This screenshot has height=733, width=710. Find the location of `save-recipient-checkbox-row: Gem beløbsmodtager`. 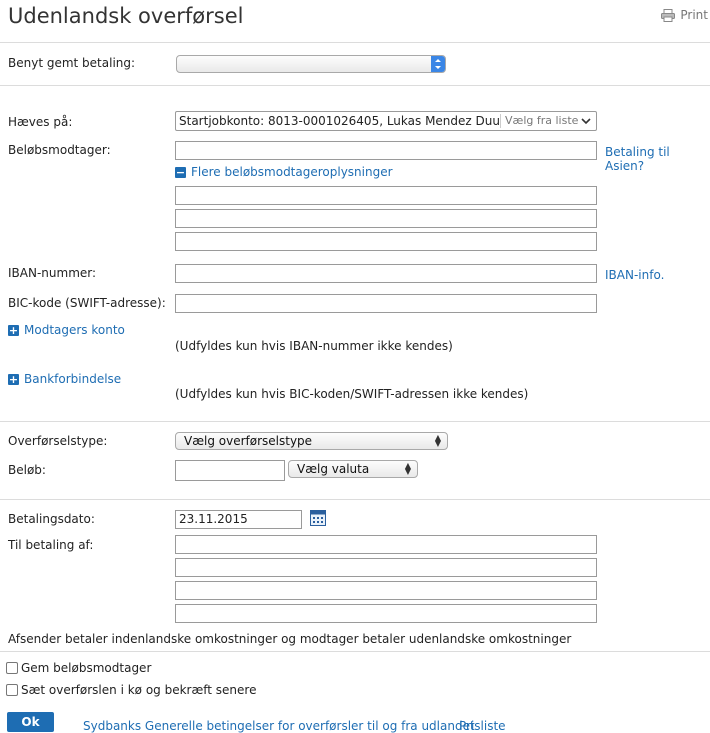

save-recipient-checkbox-row: Gem beløbsmodtager is located at coordinates (78, 668).